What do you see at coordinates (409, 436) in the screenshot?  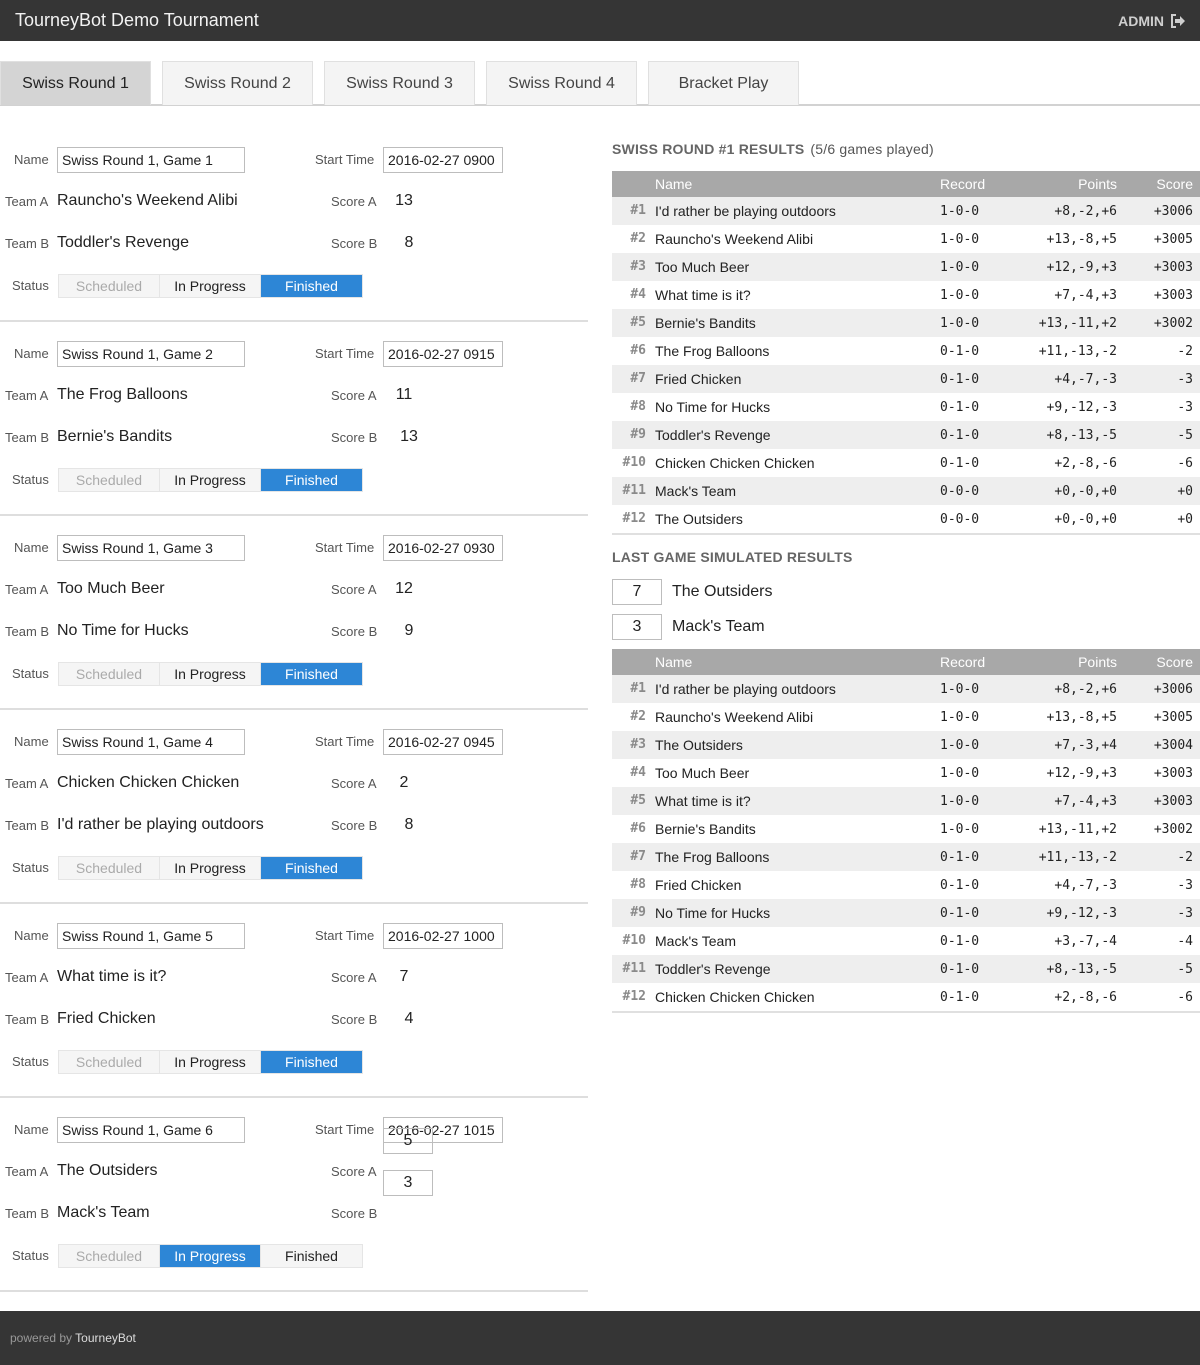 I see `score-b-value: 13` at bounding box center [409, 436].